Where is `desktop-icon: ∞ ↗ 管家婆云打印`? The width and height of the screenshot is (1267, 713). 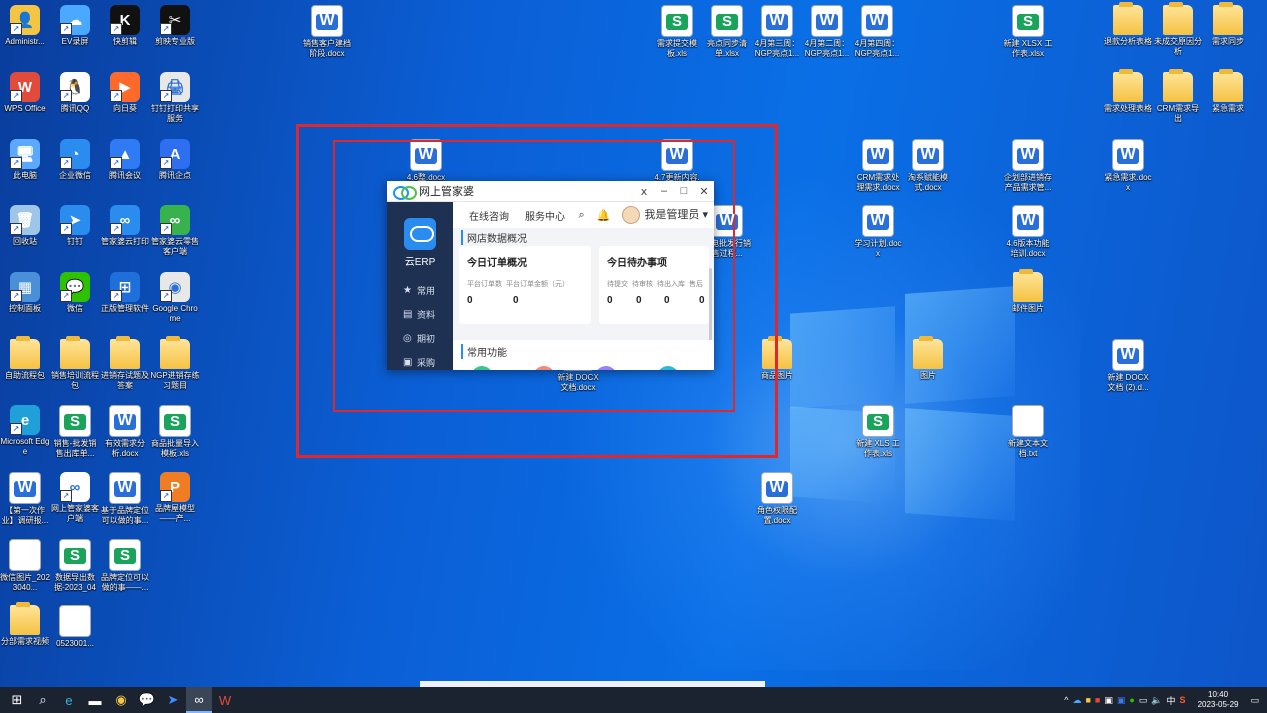
desktop-icon: ∞ ↗ 管家婆云打印 is located at coordinates (125, 226).